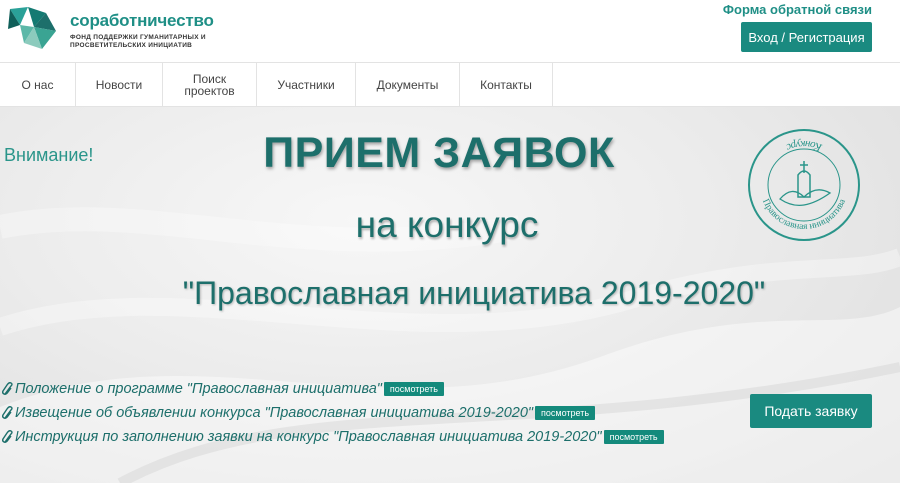  What do you see at coordinates (142, 20) in the screenshot?
I see `logo-name: соработничество` at bounding box center [142, 20].